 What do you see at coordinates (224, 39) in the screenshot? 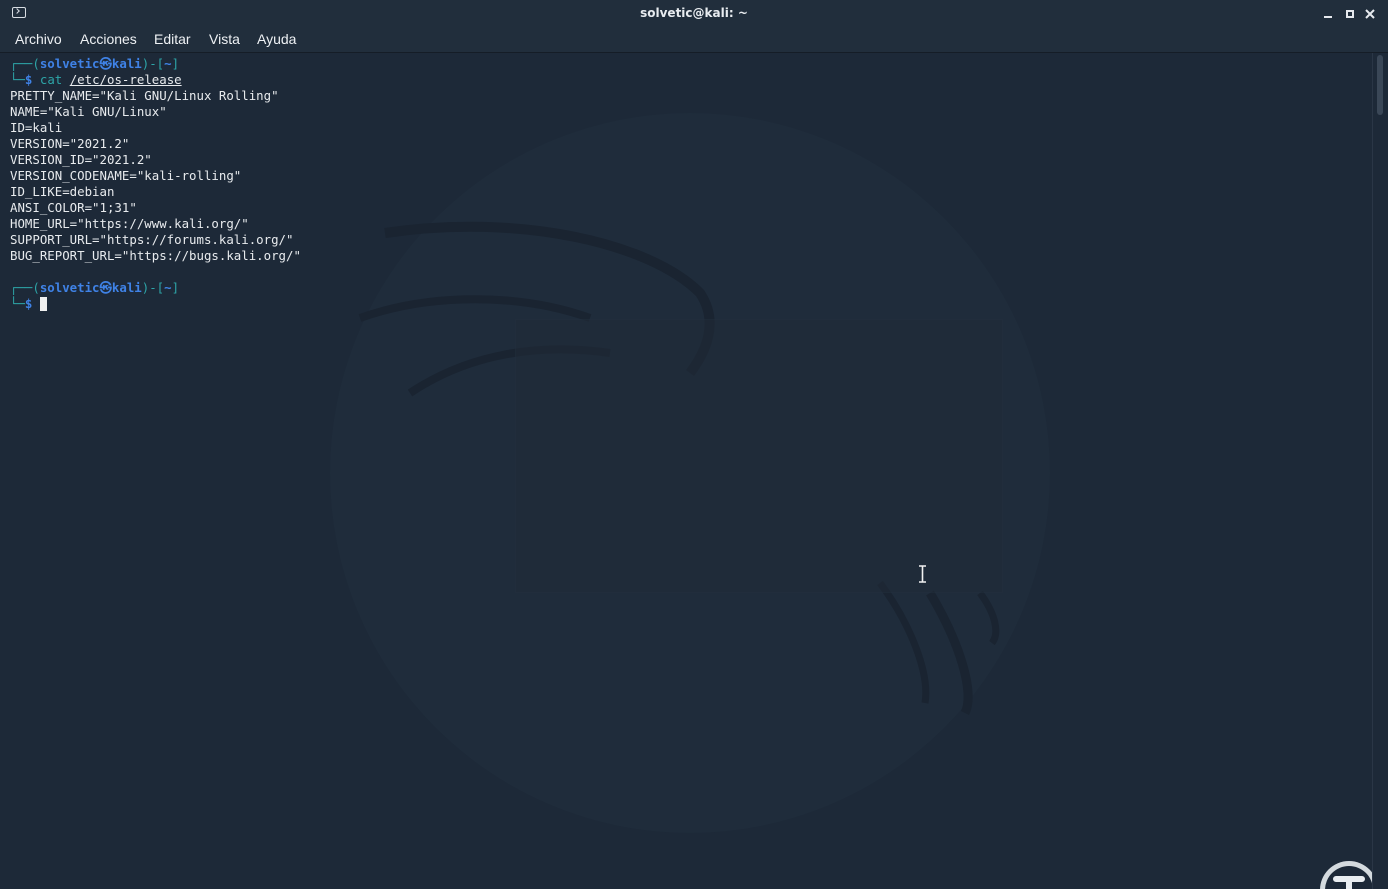
I see `menu-vista: Vista` at bounding box center [224, 39].